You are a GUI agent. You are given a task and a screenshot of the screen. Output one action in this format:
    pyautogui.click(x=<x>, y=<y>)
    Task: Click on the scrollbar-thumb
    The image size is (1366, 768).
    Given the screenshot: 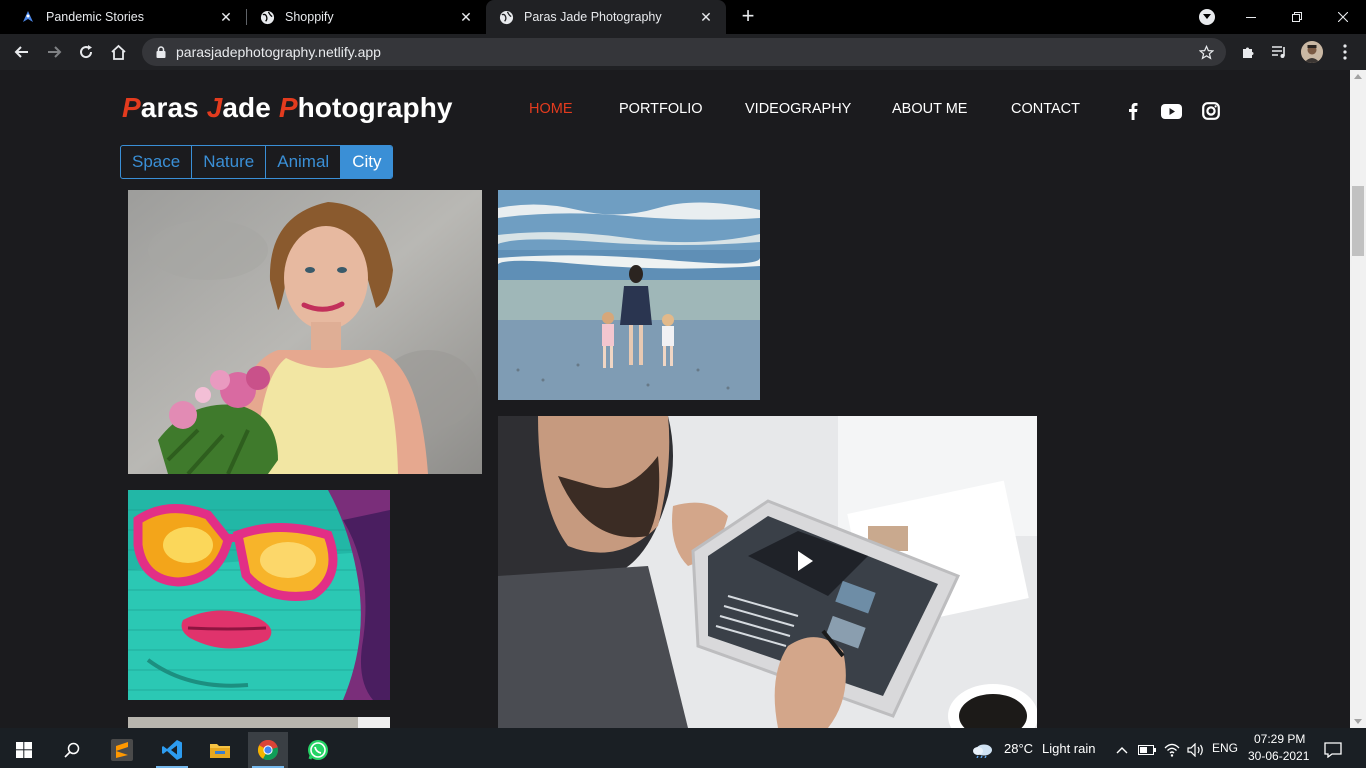 What is the action you would take?
    pyautogui.click(x=1358, y=221)
    